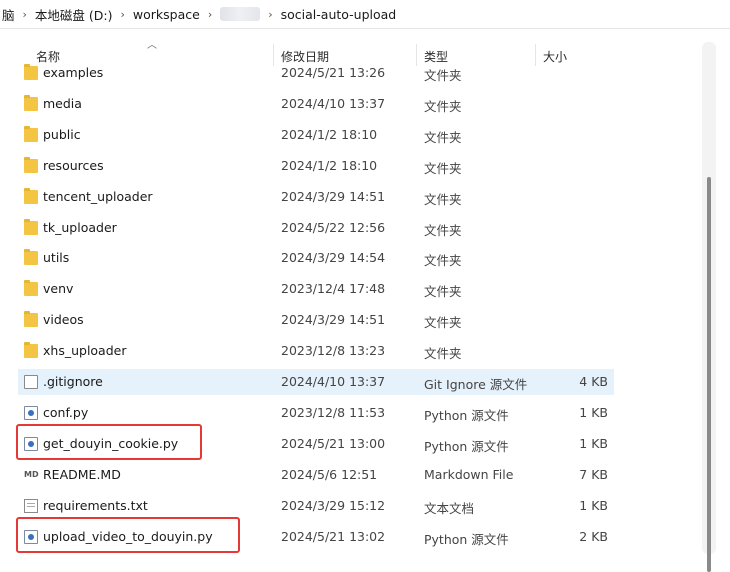 The height and width of the screenshot is (572, 730). What do you see at coordinates (80, 227) in the screenshot?
I see `file-name: tk_uploader` at bounding box center [80, 227].